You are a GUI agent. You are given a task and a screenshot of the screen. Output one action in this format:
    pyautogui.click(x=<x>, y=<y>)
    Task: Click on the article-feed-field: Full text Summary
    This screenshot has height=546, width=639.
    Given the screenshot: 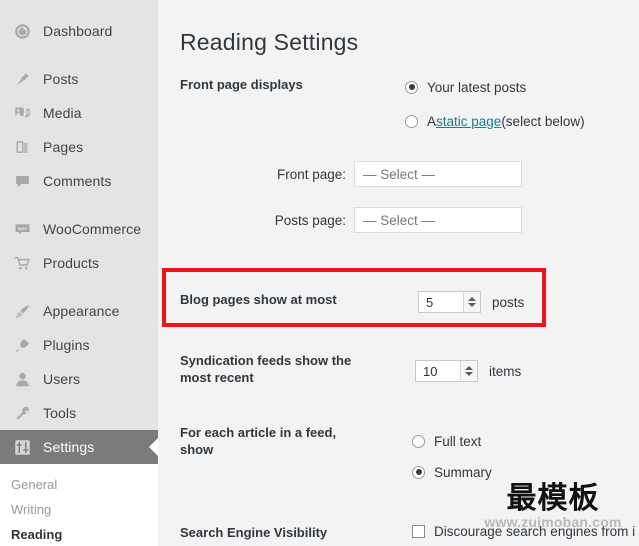 What is the action you would take?
    pyautogui.click(x=452, y=456)
    